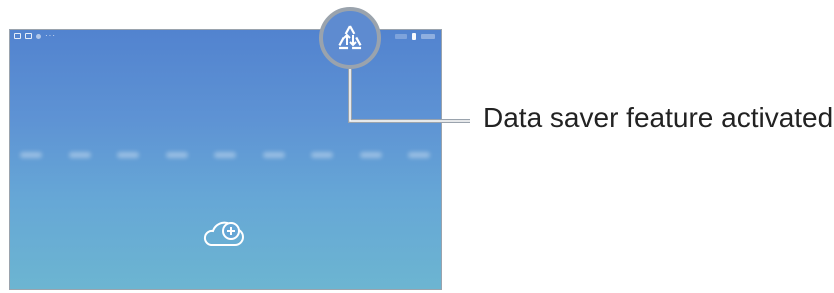  What do you see at coordinates (225, 155) in the screenshot?
I see `blurred-widget-row` at bounding box center [225, 155].